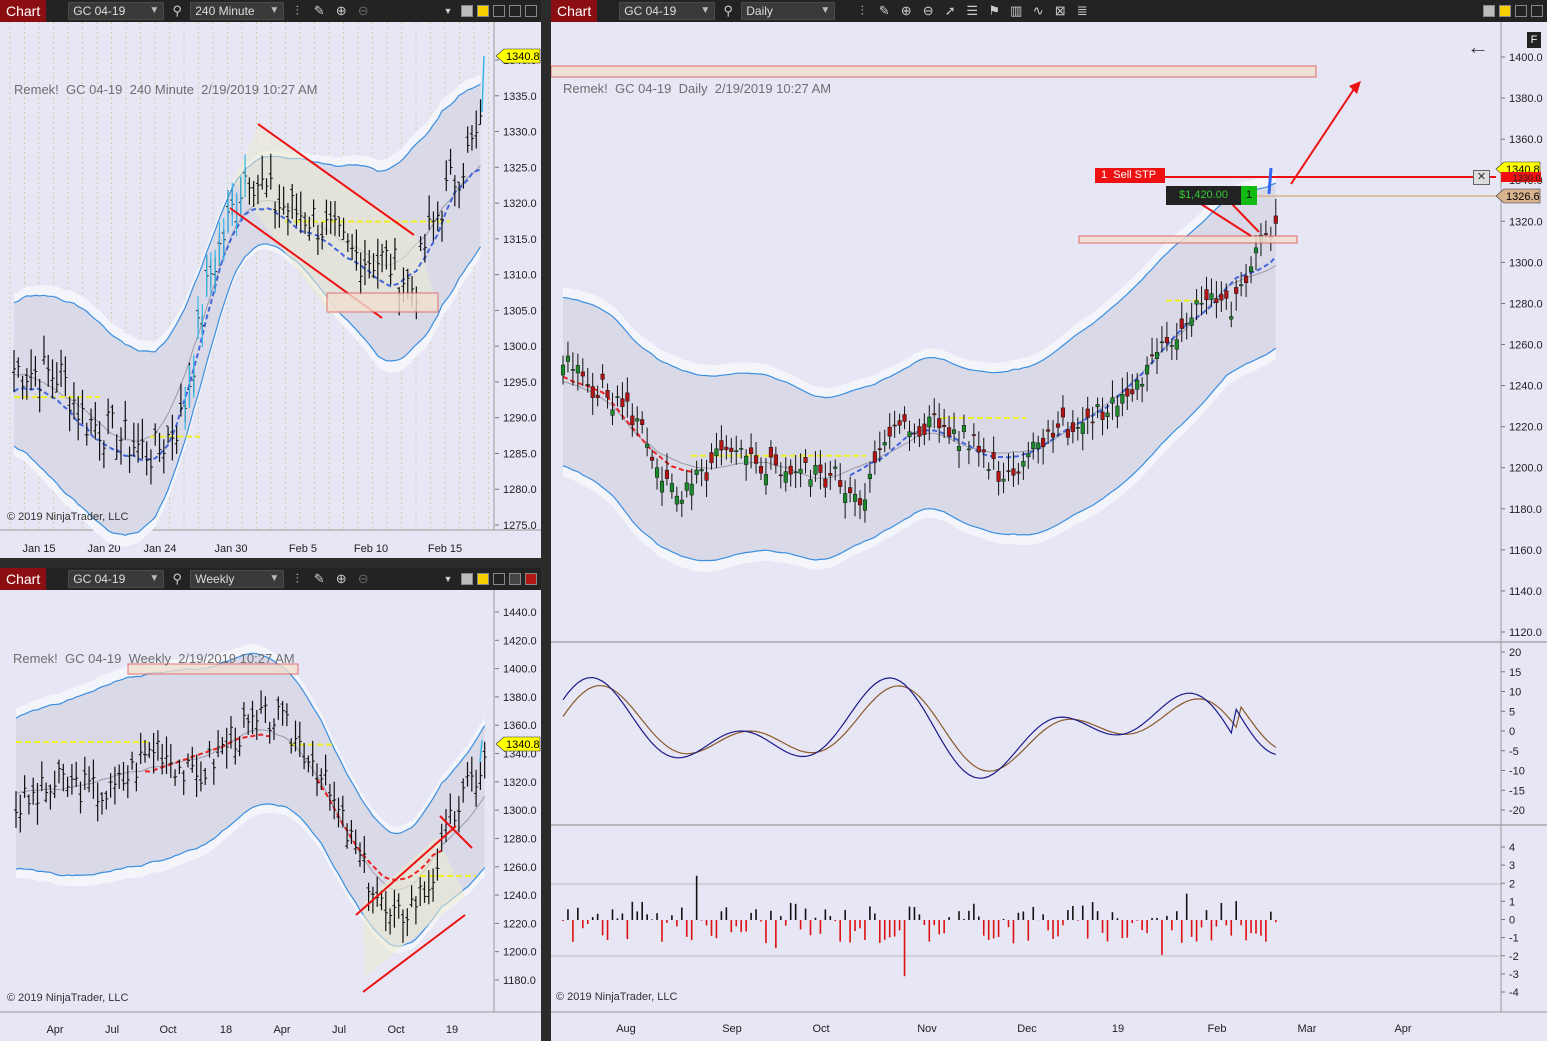  Describe the element at coordinates (281, 1030) in the screenshot. I see `time-axis-label: Apr` at that location.